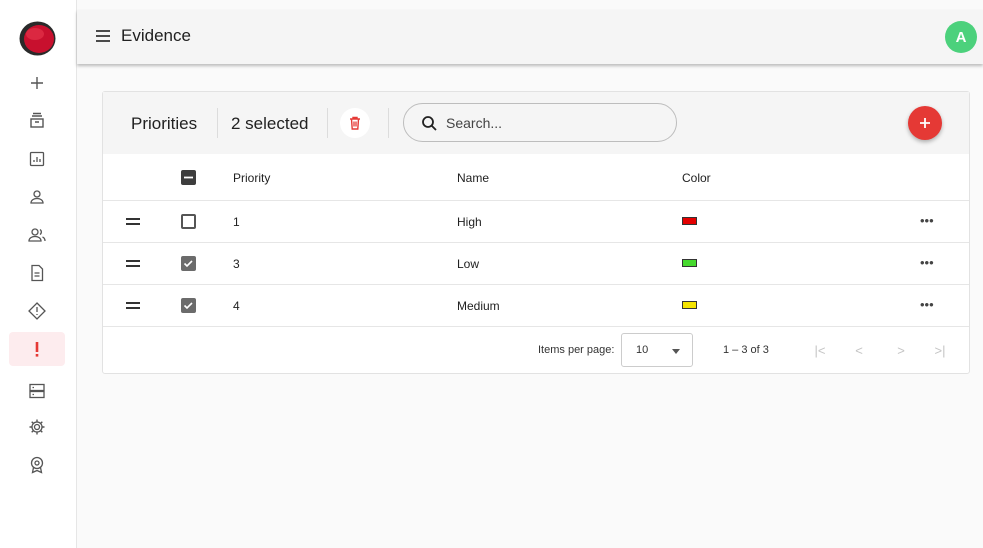 The height and width of the screenshot is (548, 983). I want to click on name-cell: High, so click(469, 222).